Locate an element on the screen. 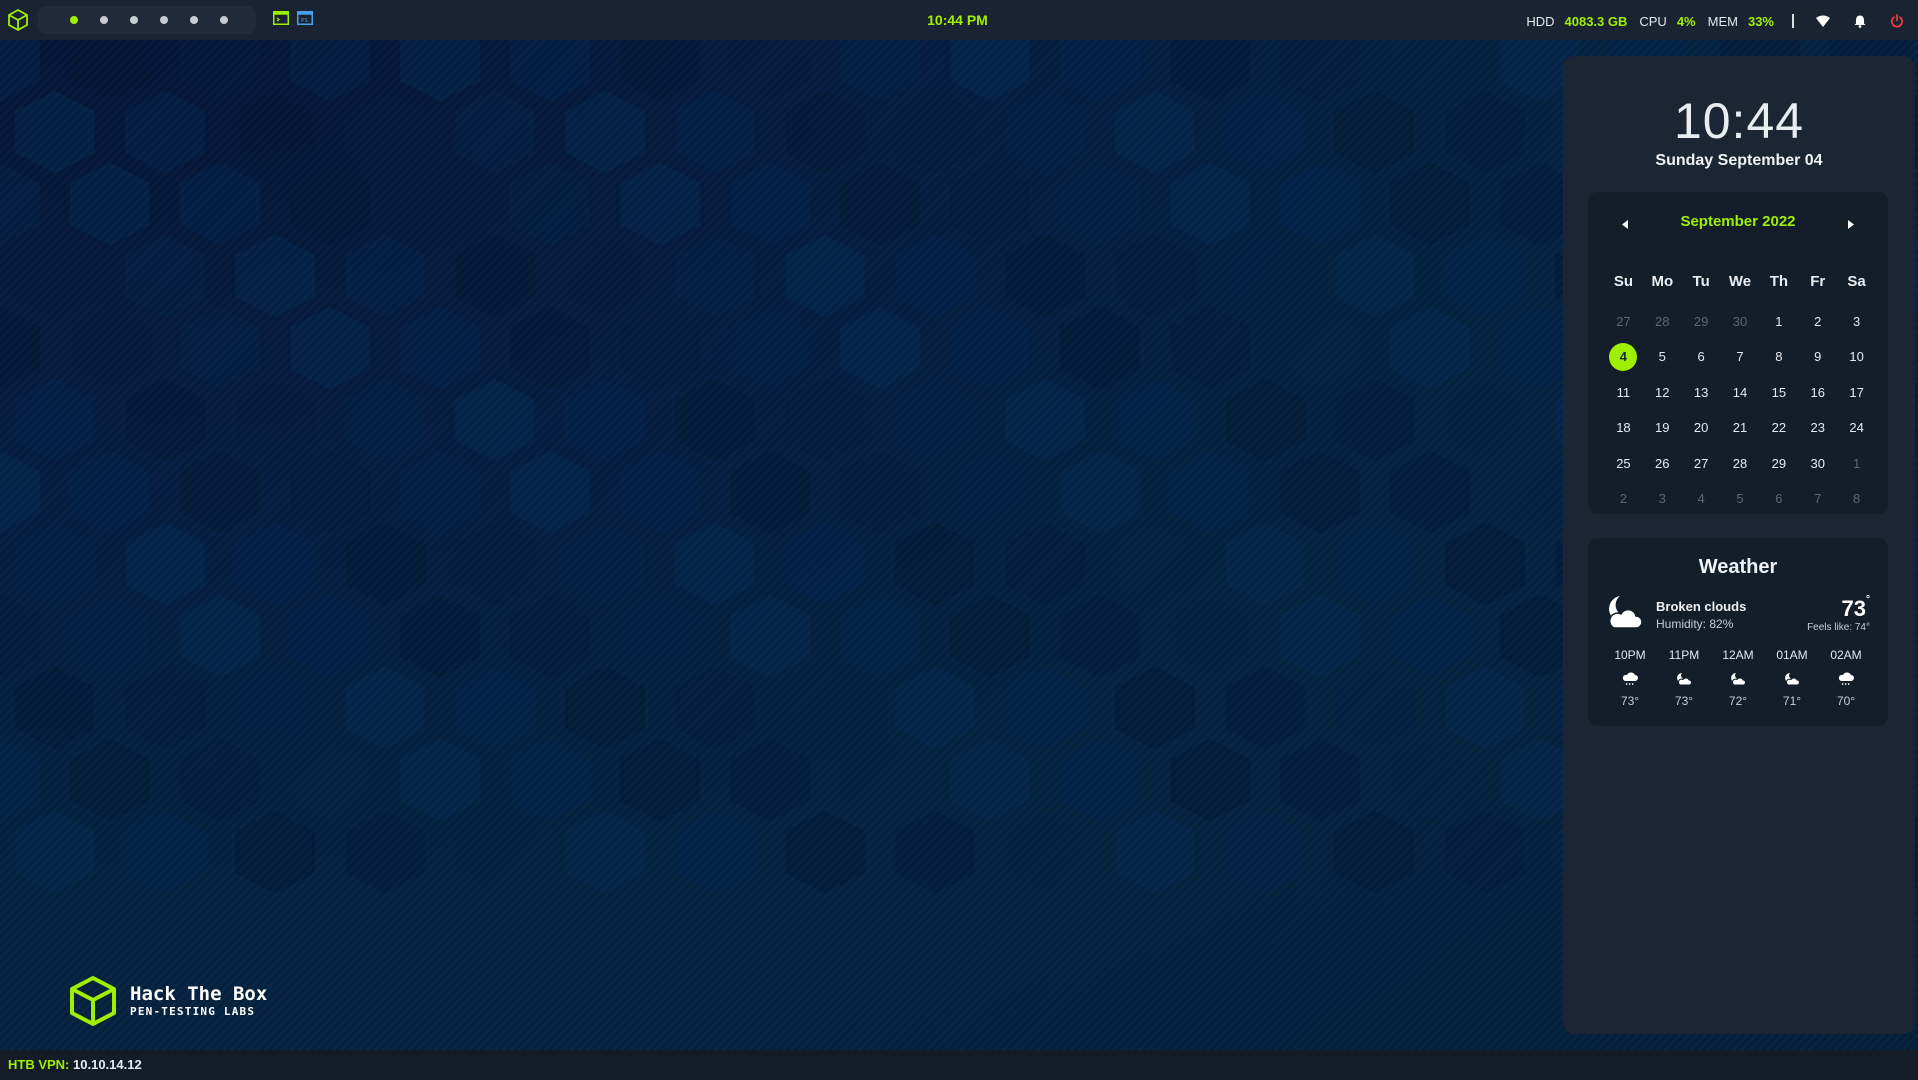 The width and height of the screenshot is (1918, 1080). calendar-day: 20 is located at coordinates (1701, 428).